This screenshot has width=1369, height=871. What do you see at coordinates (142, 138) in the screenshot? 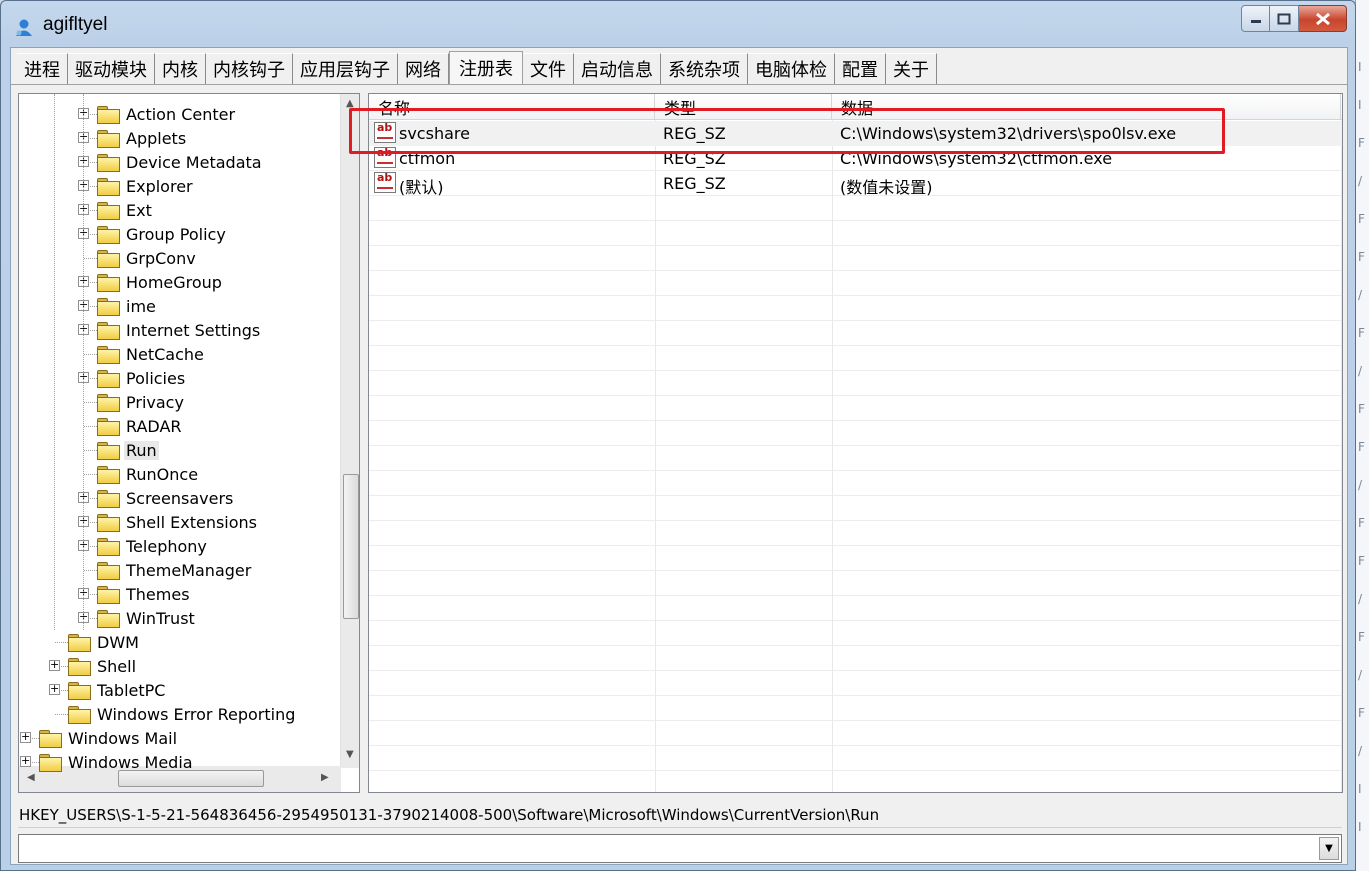
I see `tree-item: Applets` at bounding box center [142, 138].